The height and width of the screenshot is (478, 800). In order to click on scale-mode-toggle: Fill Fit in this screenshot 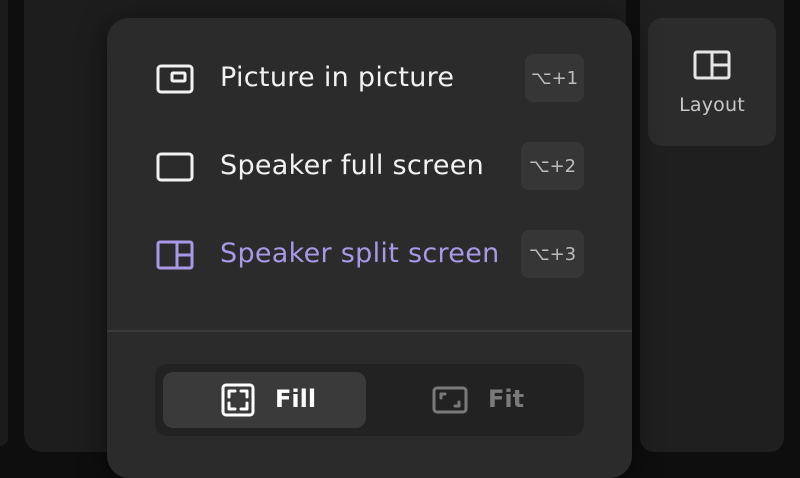, I will do `click(369, 400)`.